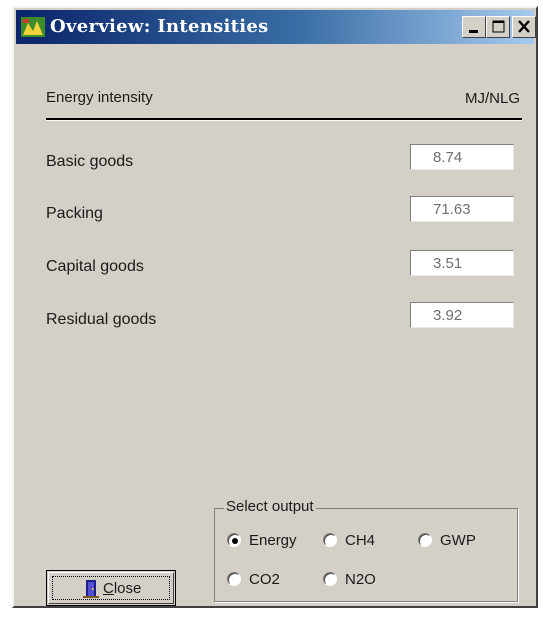  Describe the element at coordinates (234, 579) in the screenshot. I see `radio-co2-circle` at that location.